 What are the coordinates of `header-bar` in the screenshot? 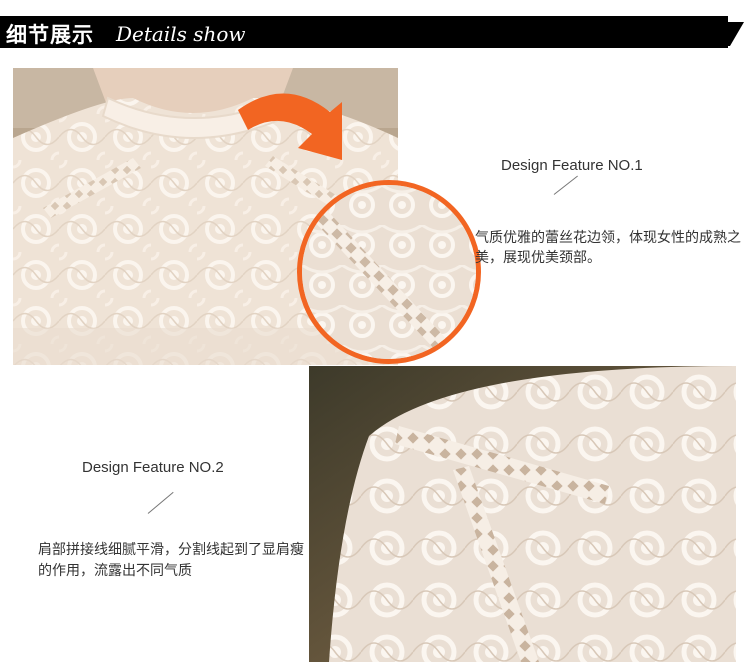 It's located at (364, 32).